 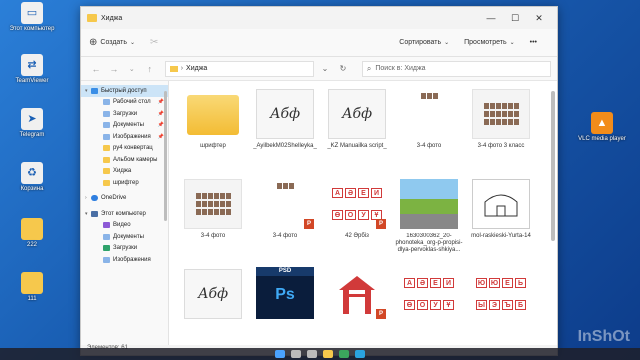 I want to click on letter-cell: Б, so click(x=520, y=305).